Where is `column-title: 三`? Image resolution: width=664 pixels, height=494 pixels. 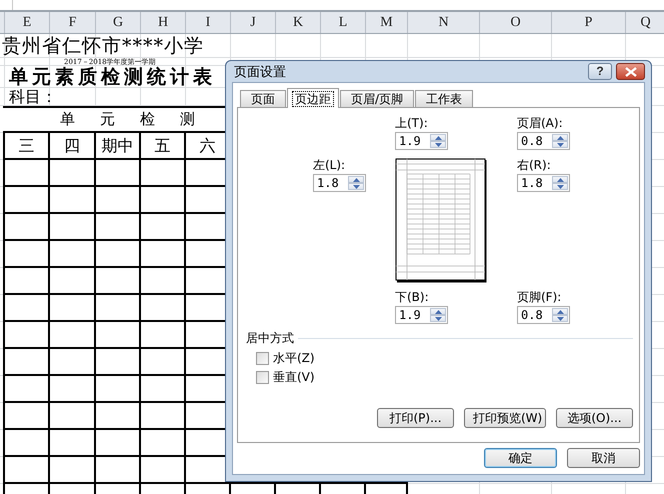
column-title: 三 is located at coordinates (27, 146).